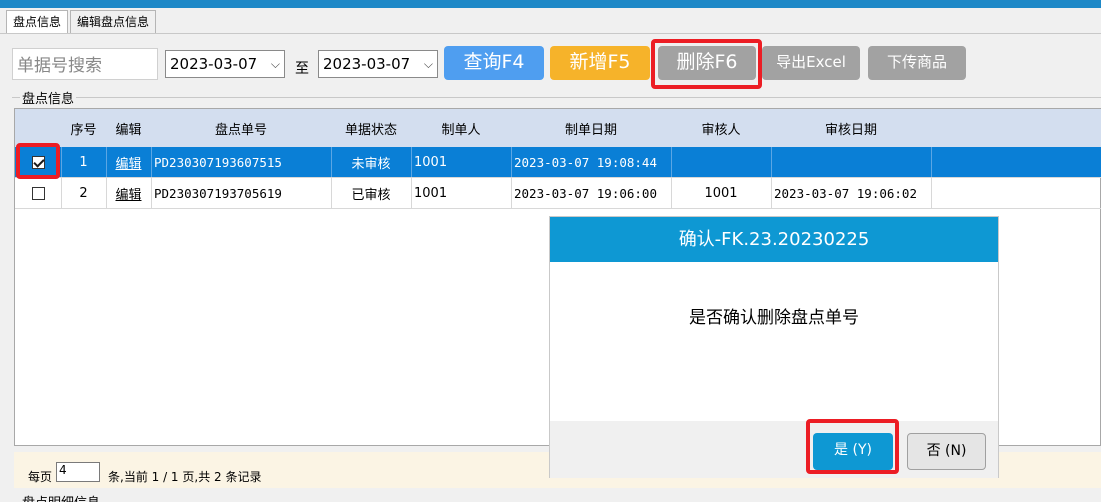 The image size is (1101, 502). Describe the element at coordinates (600, 63) in the screenshot. I see `add-button: 新增F5` at that location.